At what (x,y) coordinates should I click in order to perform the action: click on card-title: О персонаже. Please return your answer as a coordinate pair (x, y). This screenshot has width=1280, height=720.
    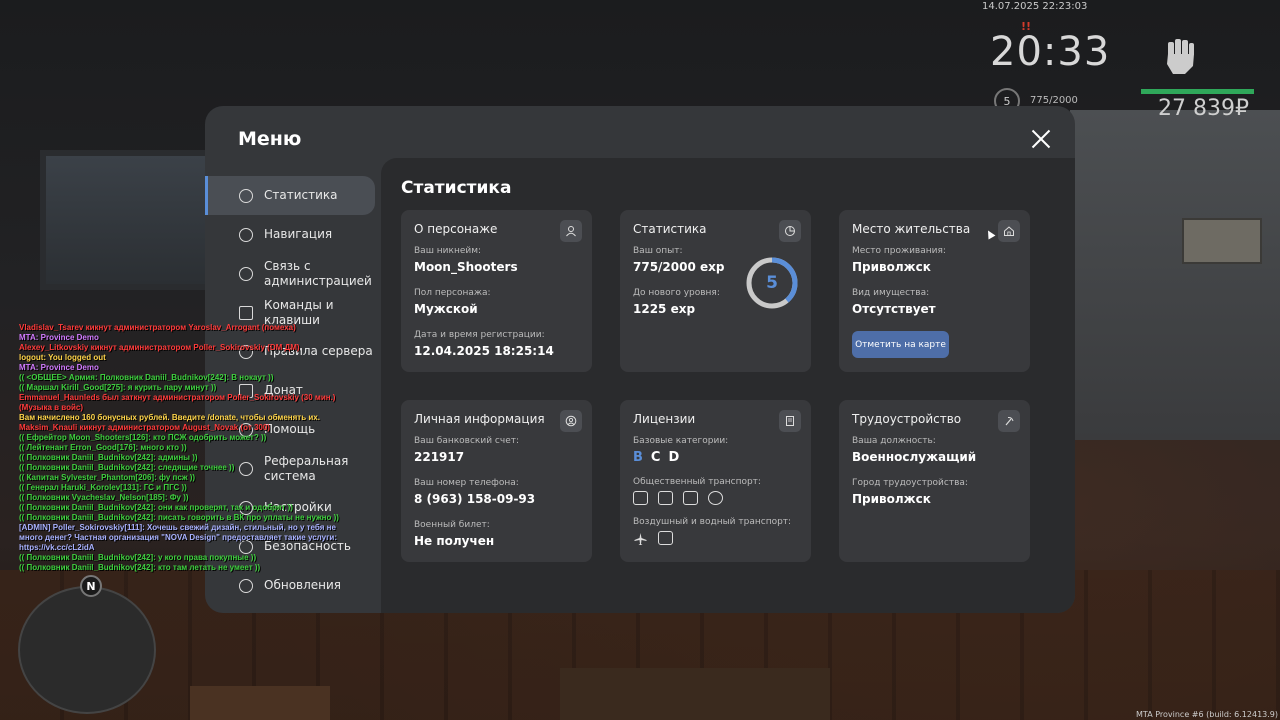
    Looking at the image, I should click on (456, 229).